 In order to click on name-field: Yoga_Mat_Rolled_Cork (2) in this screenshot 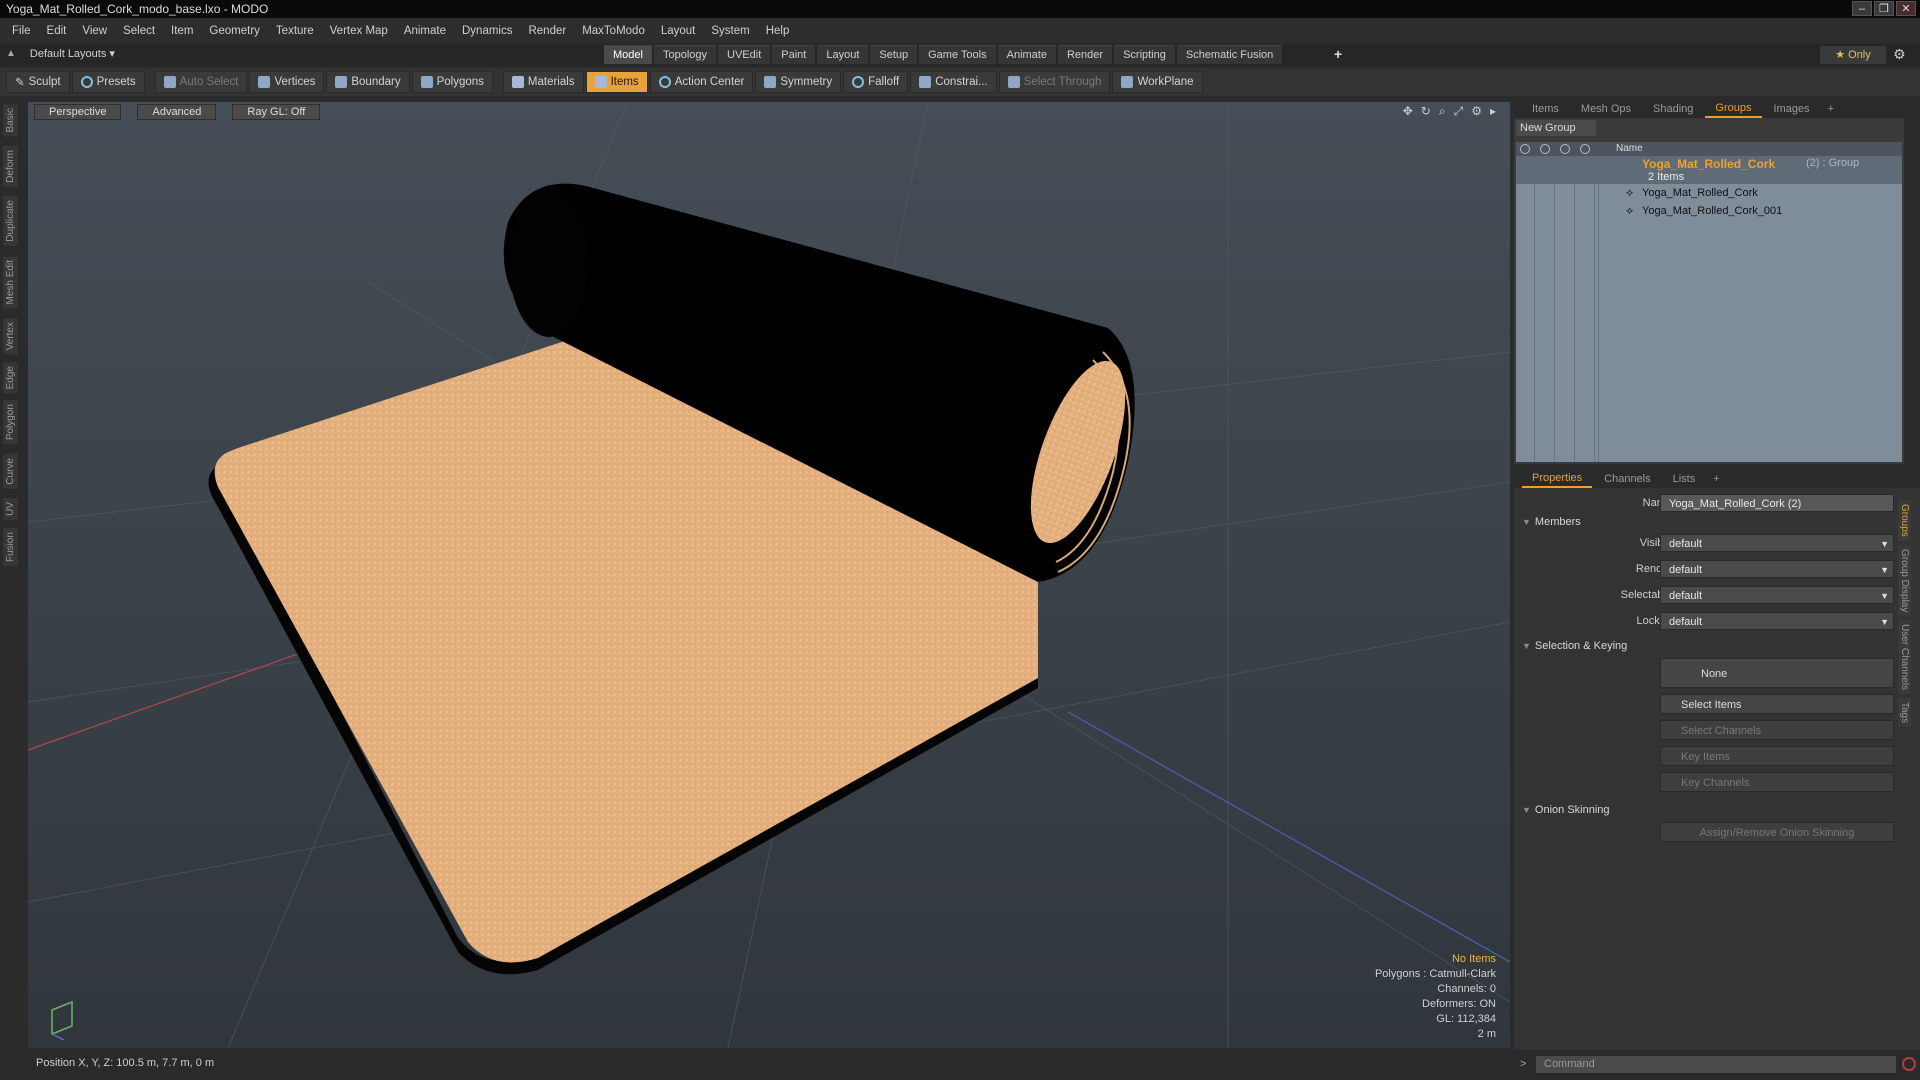, I will do `click(1777, 503)`.